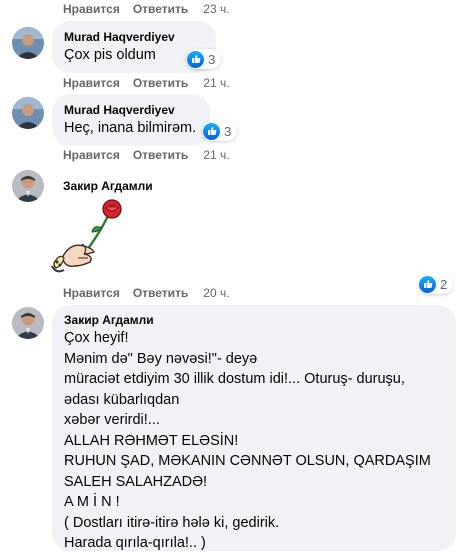 This screenshot has width=462, height=556. I want to click on reaction-count: 2, so click(436, 284).